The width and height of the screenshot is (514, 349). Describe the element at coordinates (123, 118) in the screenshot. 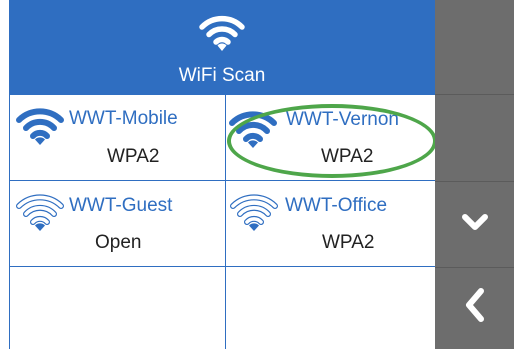

I see `network-ssid: WWT-Mobile` at that location.